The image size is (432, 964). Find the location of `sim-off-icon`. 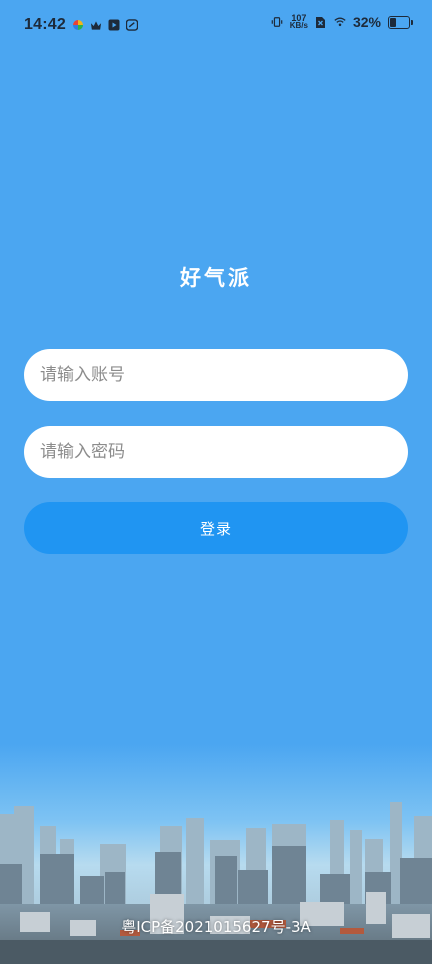

sim-off-icon is located at coordinates (321, 22).